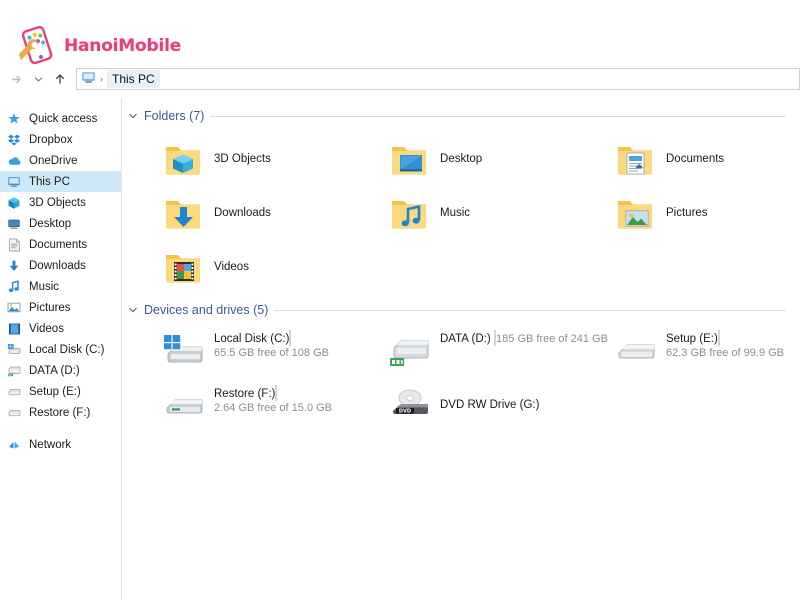  Describe the element at coordinates (50, 444) in the screenshot. I see `sidebar-item-label: Network` at that location.